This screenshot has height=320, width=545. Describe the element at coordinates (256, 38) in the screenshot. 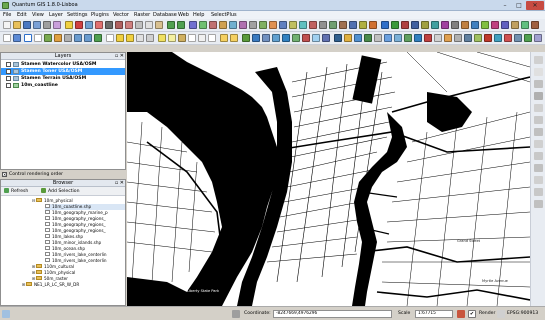

I see `add-raster-layer-icon` at that location.